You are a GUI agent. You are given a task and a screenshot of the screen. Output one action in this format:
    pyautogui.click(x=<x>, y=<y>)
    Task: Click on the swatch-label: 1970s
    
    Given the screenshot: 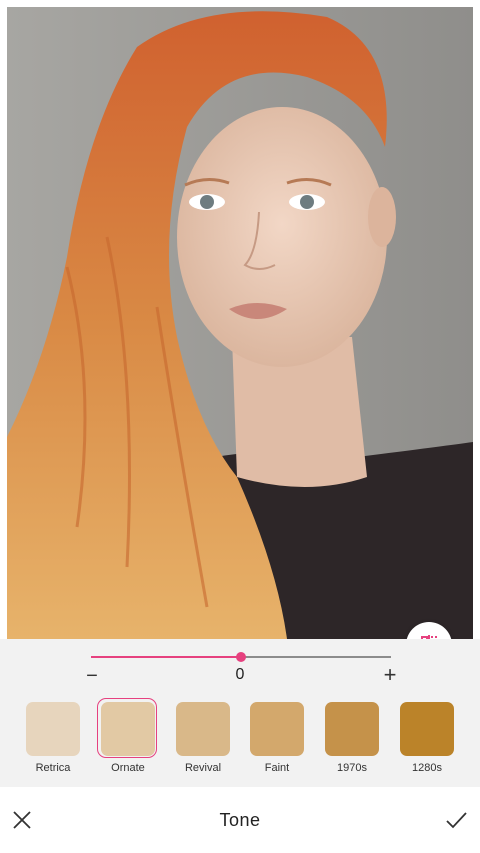 What is the action you would take?
    pyautogui.click(x=352, y=768)
    